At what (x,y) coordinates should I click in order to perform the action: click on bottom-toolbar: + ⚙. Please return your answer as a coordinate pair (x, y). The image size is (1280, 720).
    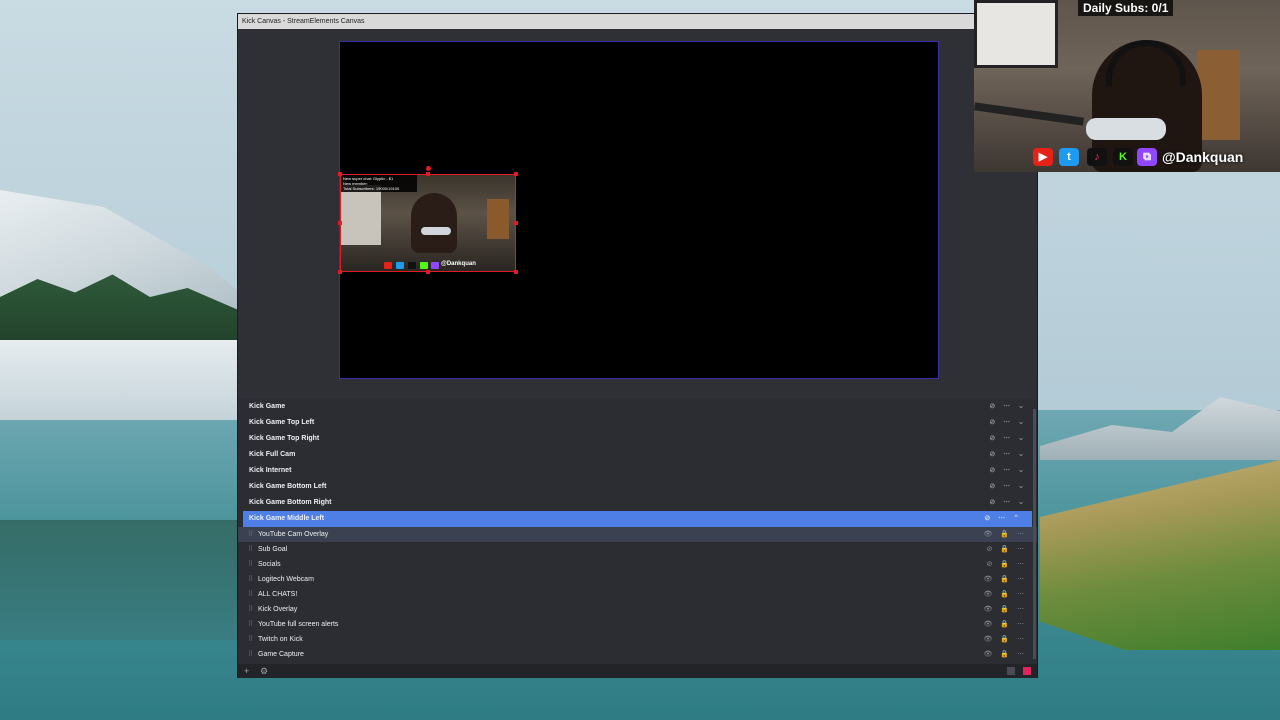
    Looking at the image, I should click on (637, 671).